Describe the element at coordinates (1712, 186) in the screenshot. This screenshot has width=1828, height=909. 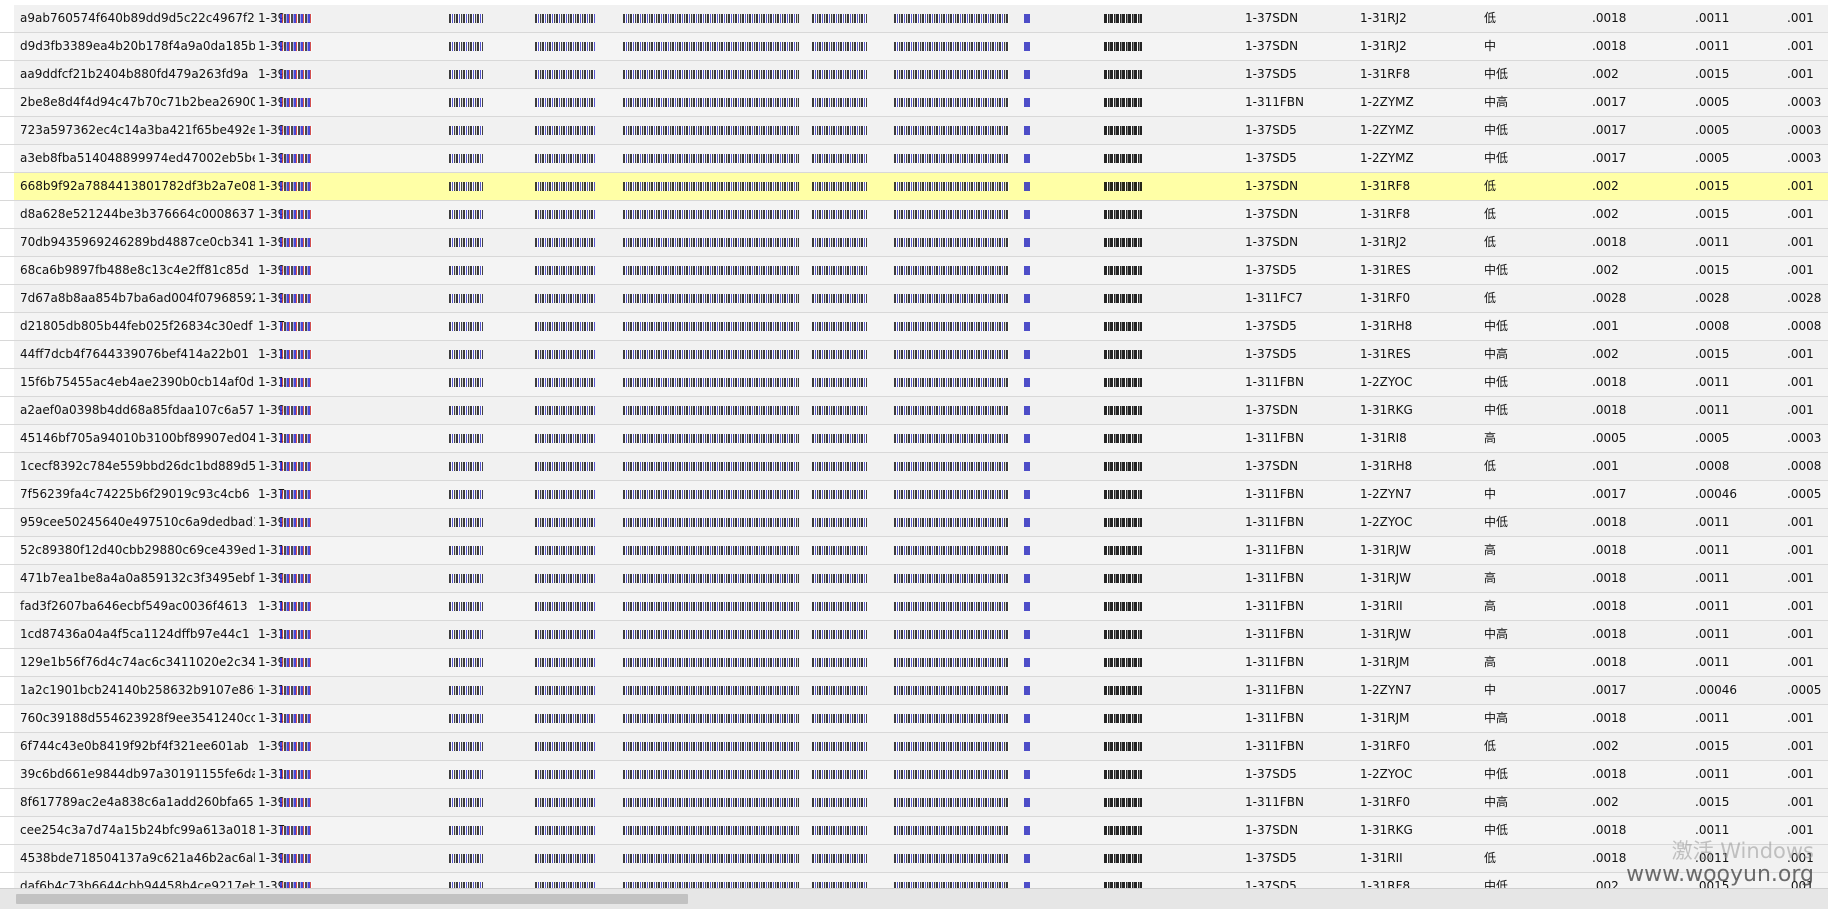
I see `row-value-2: .0015` at that location.